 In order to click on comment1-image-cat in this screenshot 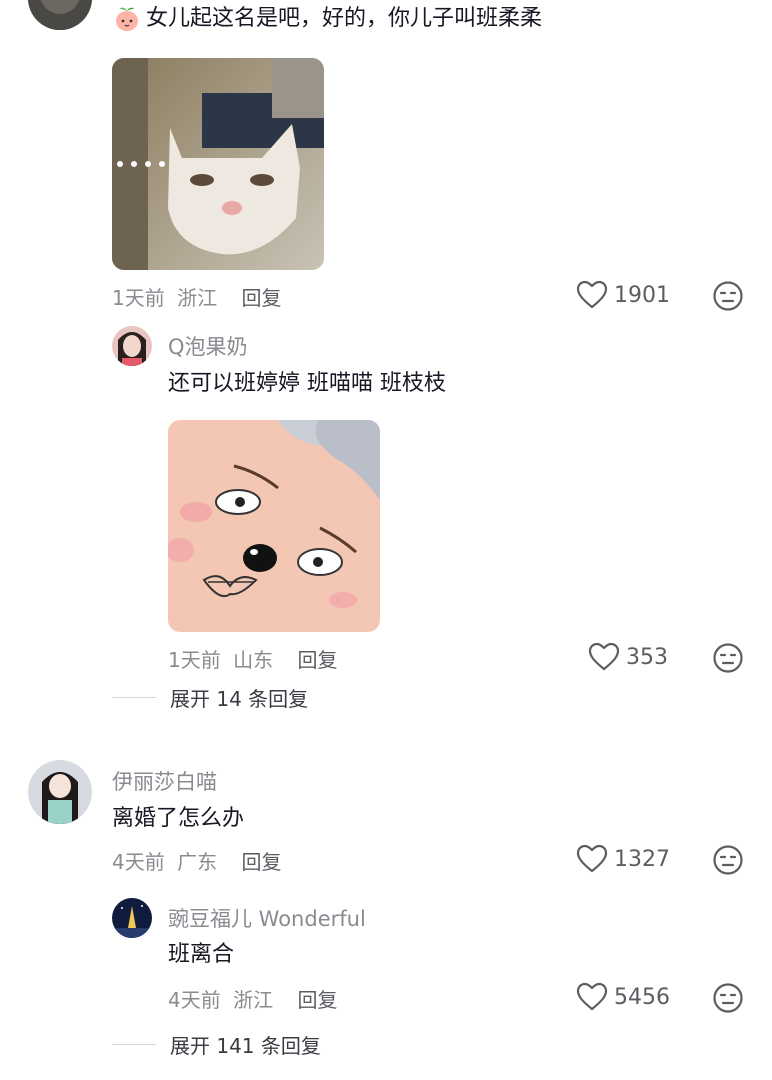, I will do `click(218, 164)`.